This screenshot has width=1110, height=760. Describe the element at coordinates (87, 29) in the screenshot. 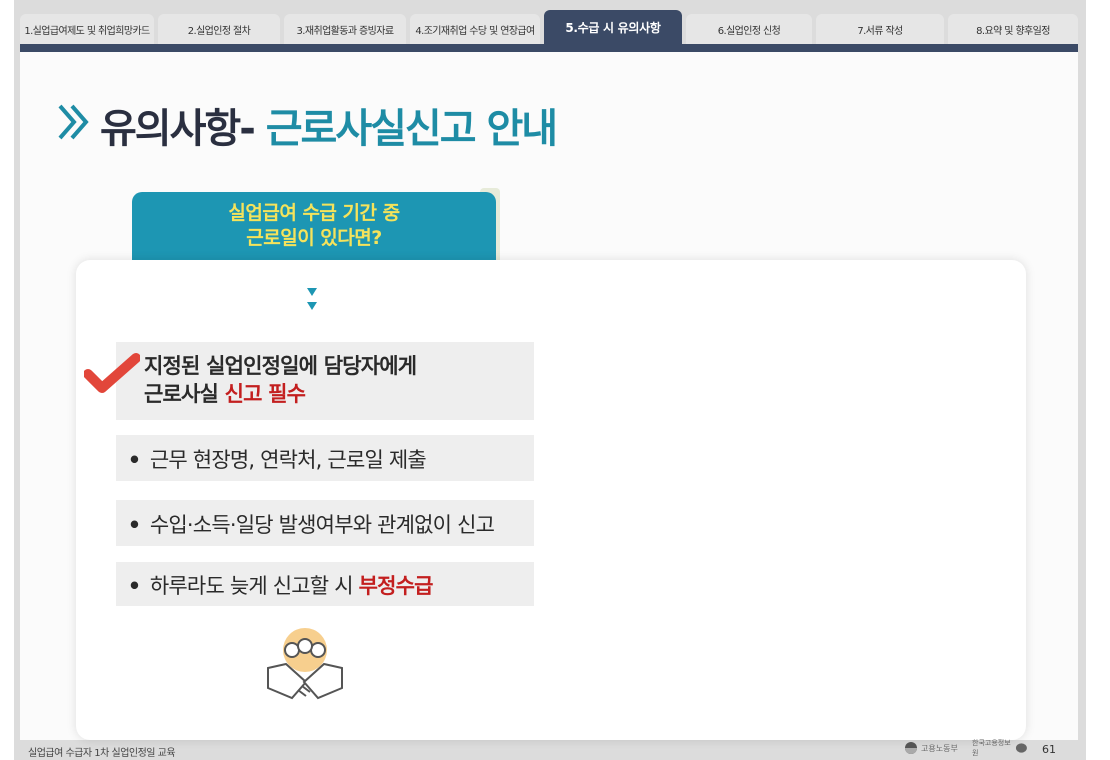

I see `tab-1: 1.실업급여제도 및 취업희망카드` at that location.